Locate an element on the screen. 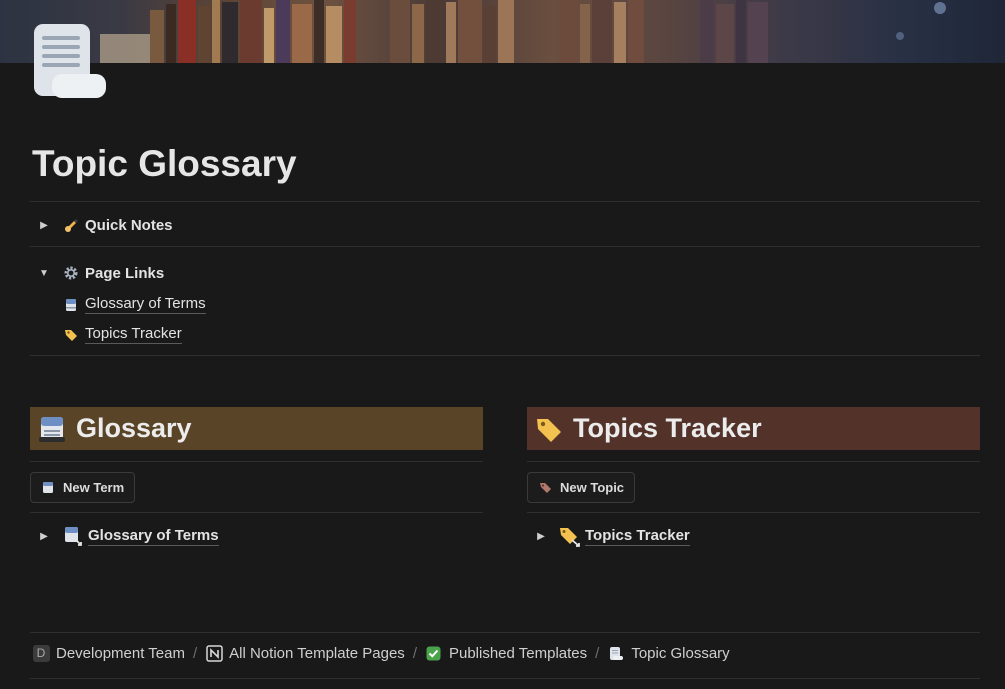 The height and width of the screenshot is (689, 1005). topics-tracker-toggle: ▶ Topics Tracker is located at coordinates (612, 536).